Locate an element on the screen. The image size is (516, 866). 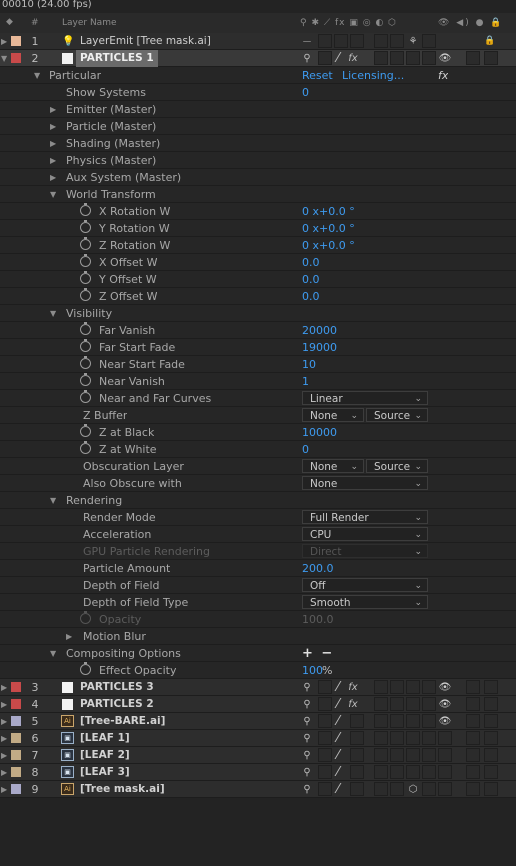
source-dropdown: Source ⌄ is located at coordinates (397, 415).